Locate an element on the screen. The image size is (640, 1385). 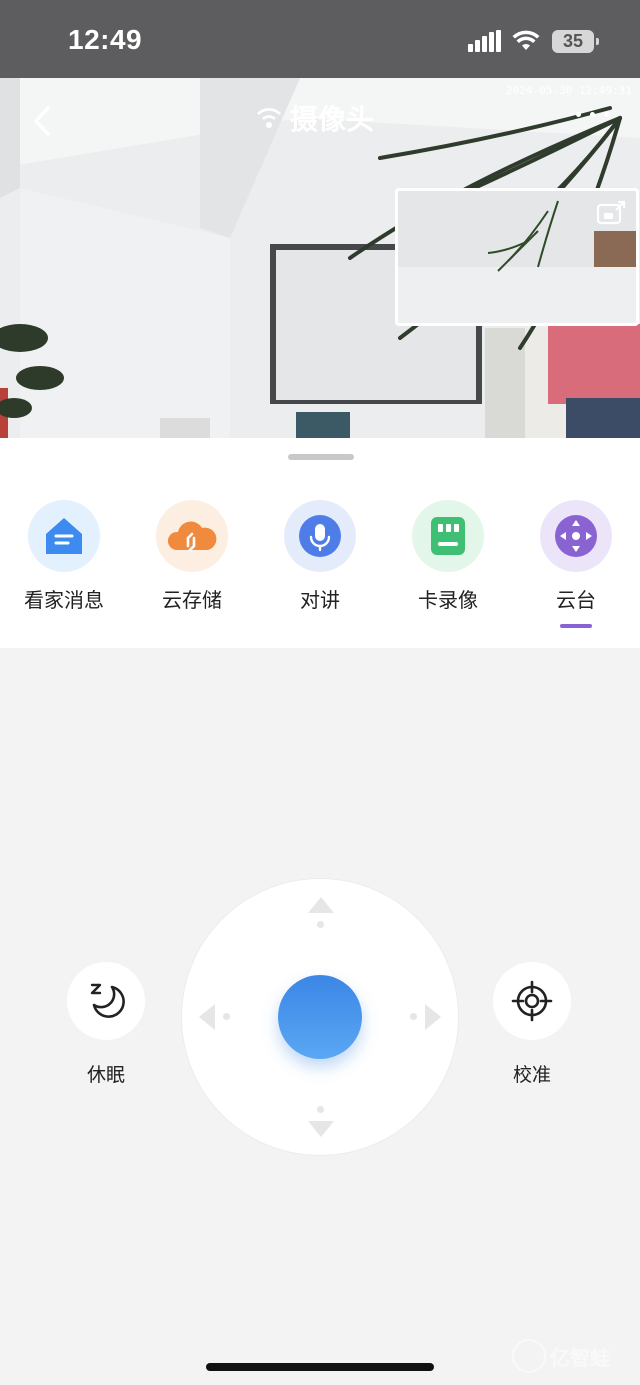
sleep-label: 休眠 is located at coordinates (105, 1075).